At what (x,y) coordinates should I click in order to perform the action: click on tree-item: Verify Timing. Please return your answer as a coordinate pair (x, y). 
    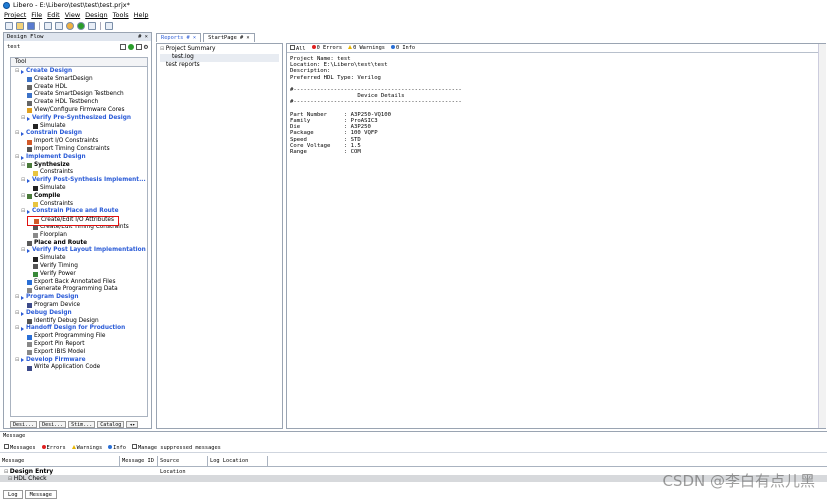
    Looking at the image, I should click on (52, 267).